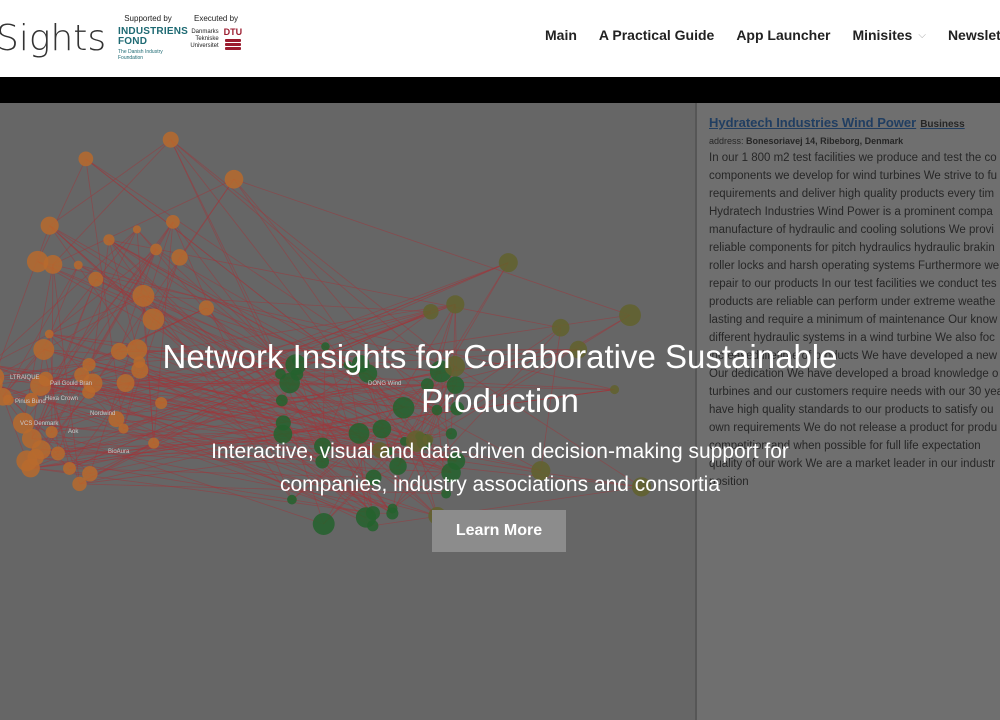  I want to click on dtu-mark-text: DTU, so click(233, 32).